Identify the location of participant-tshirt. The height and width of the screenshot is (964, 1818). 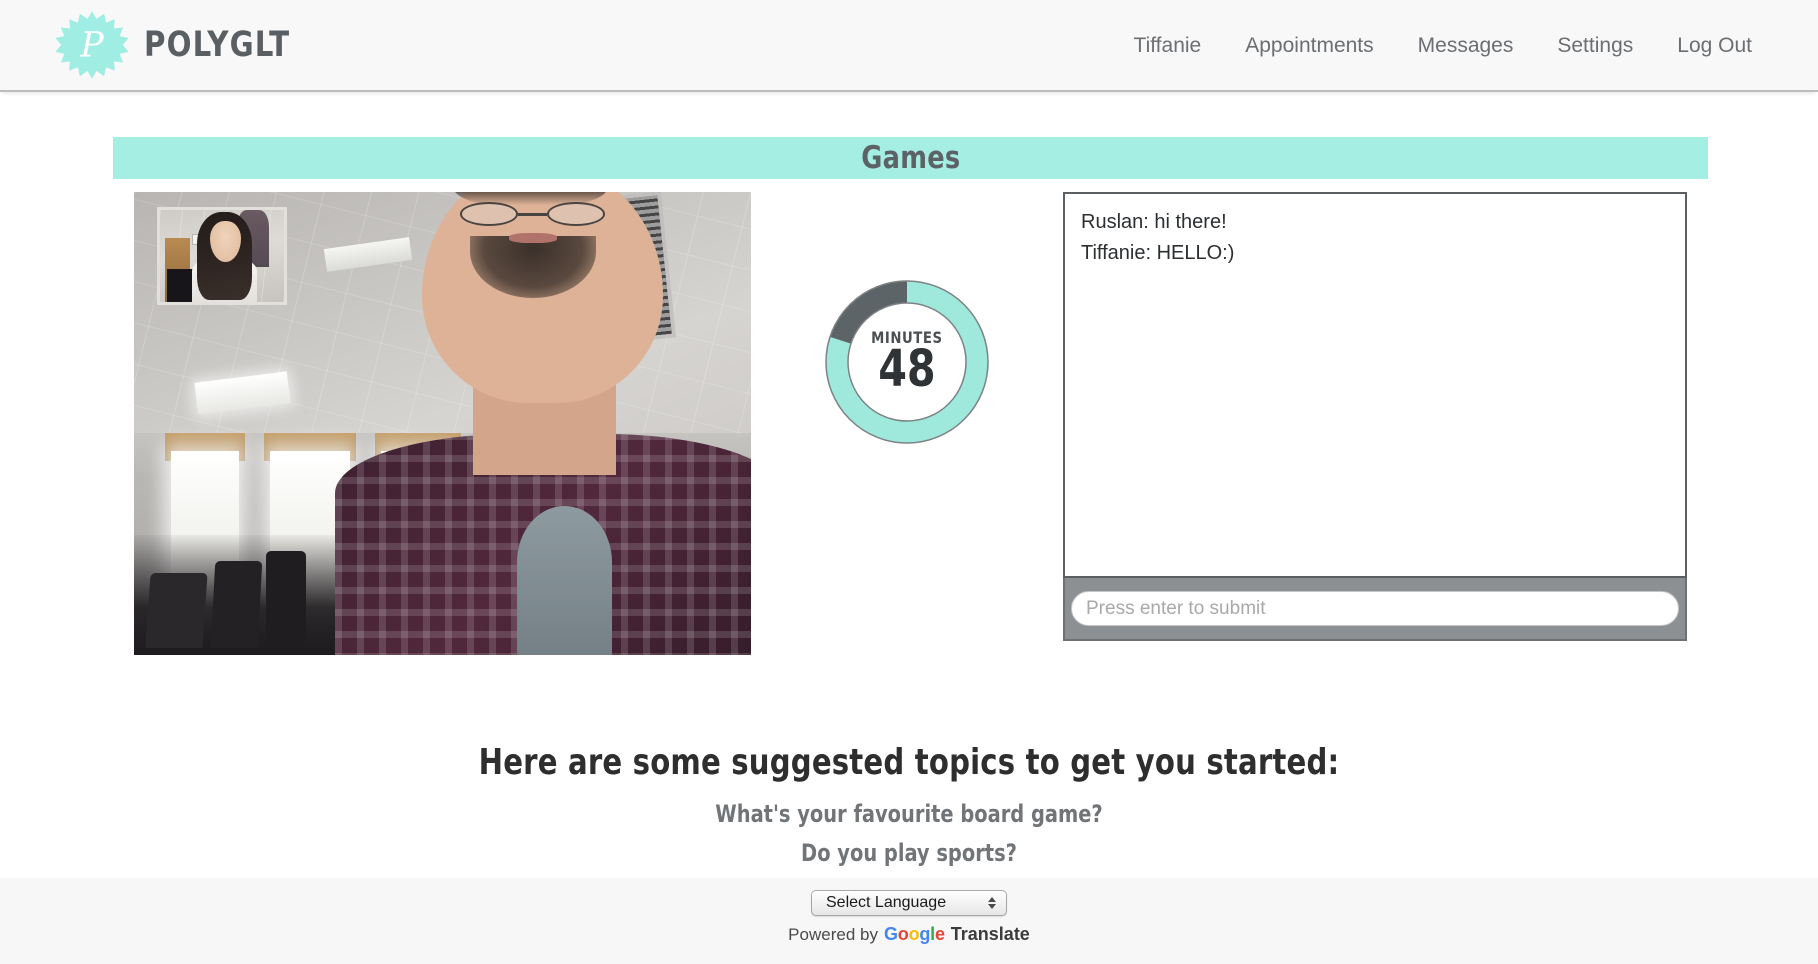
(564, 580).